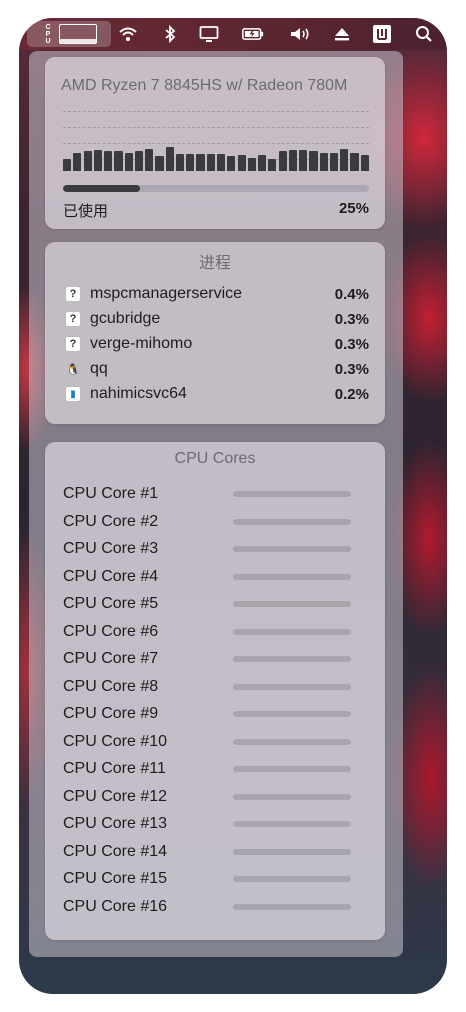 The height and width of the screenshot is (1012, 466). What do you see at coordinates (209, 494) in the screenshot?
I see `cpu-core-row: CPU Core #1` at bounding box center [209, 494].